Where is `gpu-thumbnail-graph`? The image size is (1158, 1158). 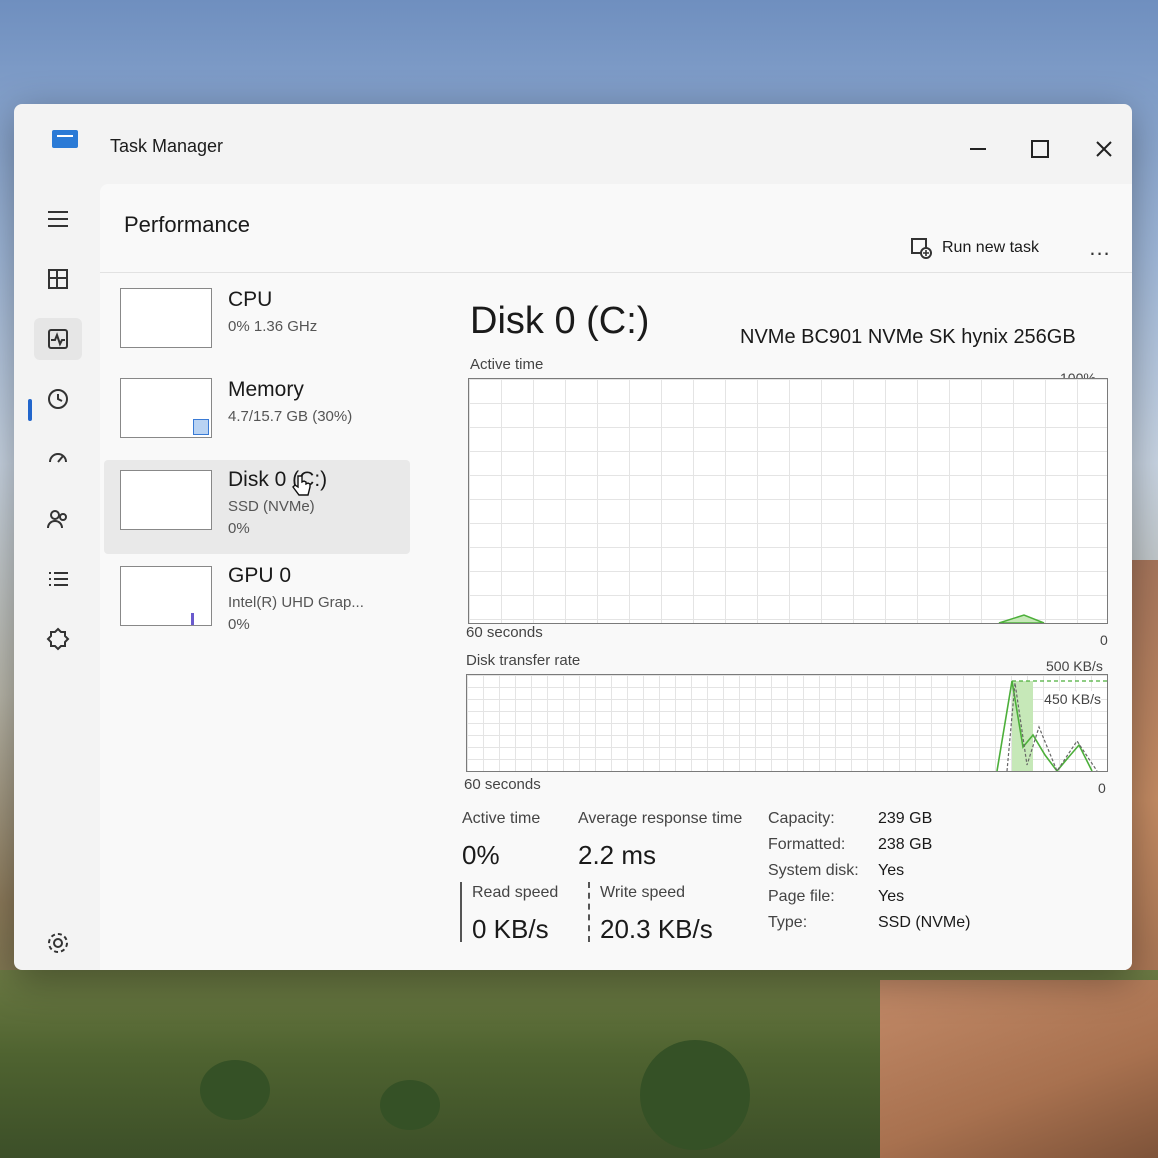 gpu-thumbnail-graph is located at coordinates (166, 596).